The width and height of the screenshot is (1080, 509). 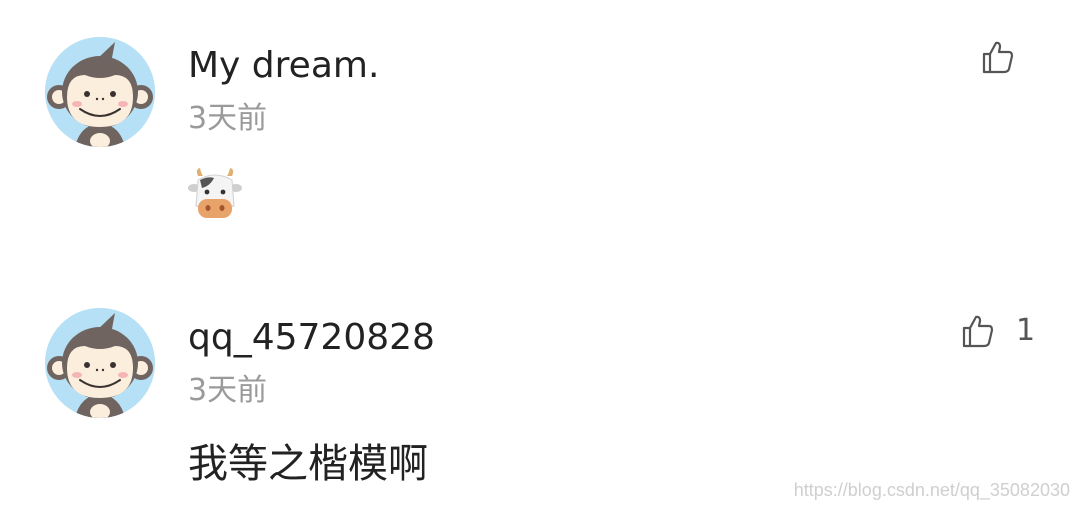 What do you see at coordinates (998, 331) in the screenshot?
I see `like-button: 1` at bounding box center [998, 331].